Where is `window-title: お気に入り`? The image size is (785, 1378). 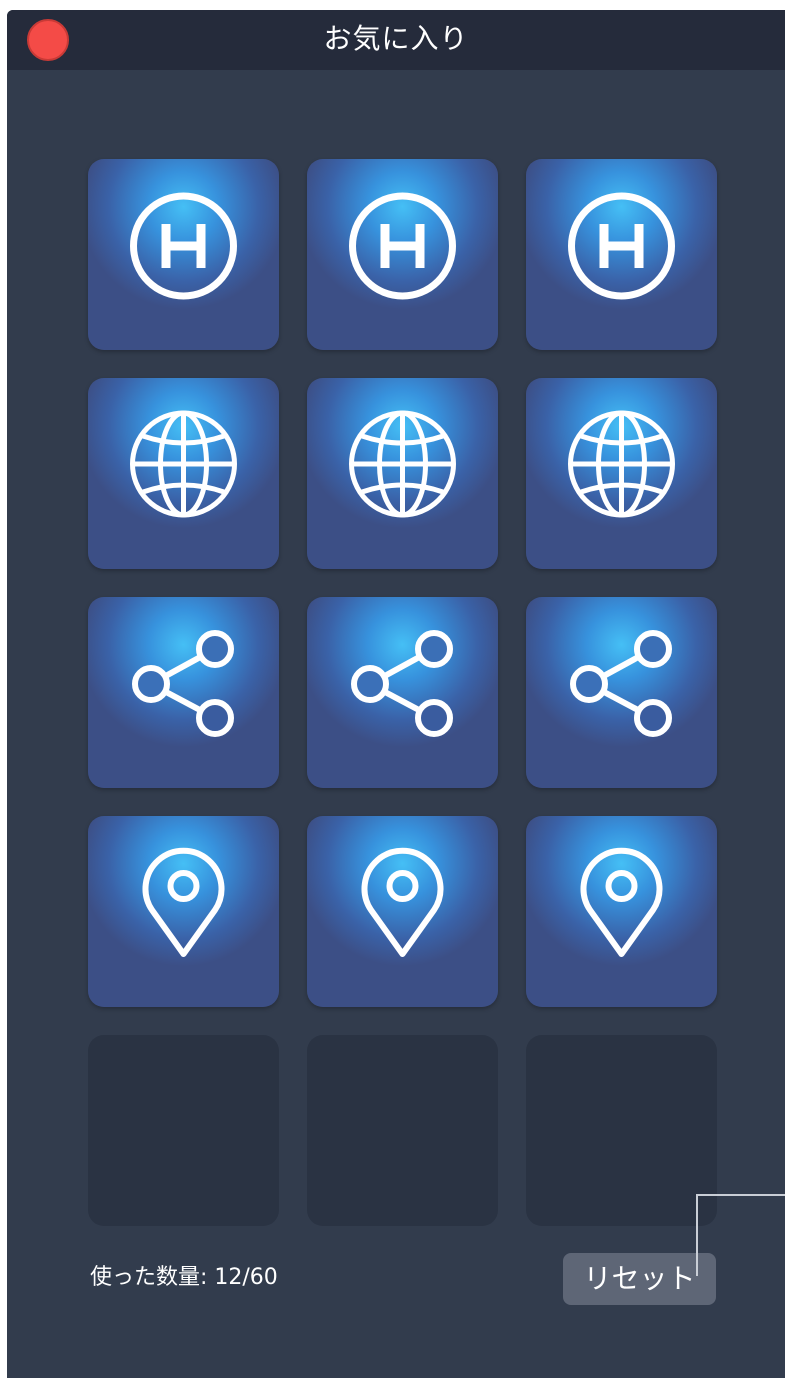 window-title: お気に入り is located at coordinates (396, 38).